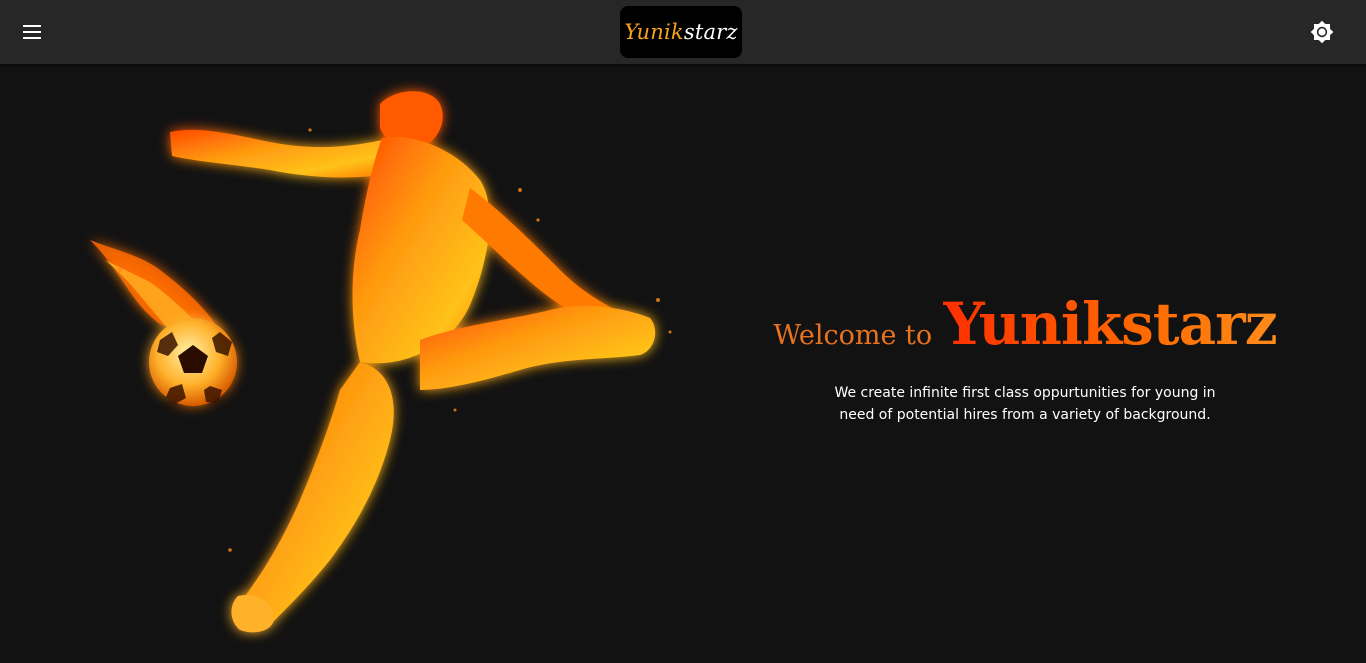 The image size is (1366, 663). What do you see at coordinates (710, 32) in the screenshot?
I see `logo-text-part2: starz` at bounding box center [710, 32].